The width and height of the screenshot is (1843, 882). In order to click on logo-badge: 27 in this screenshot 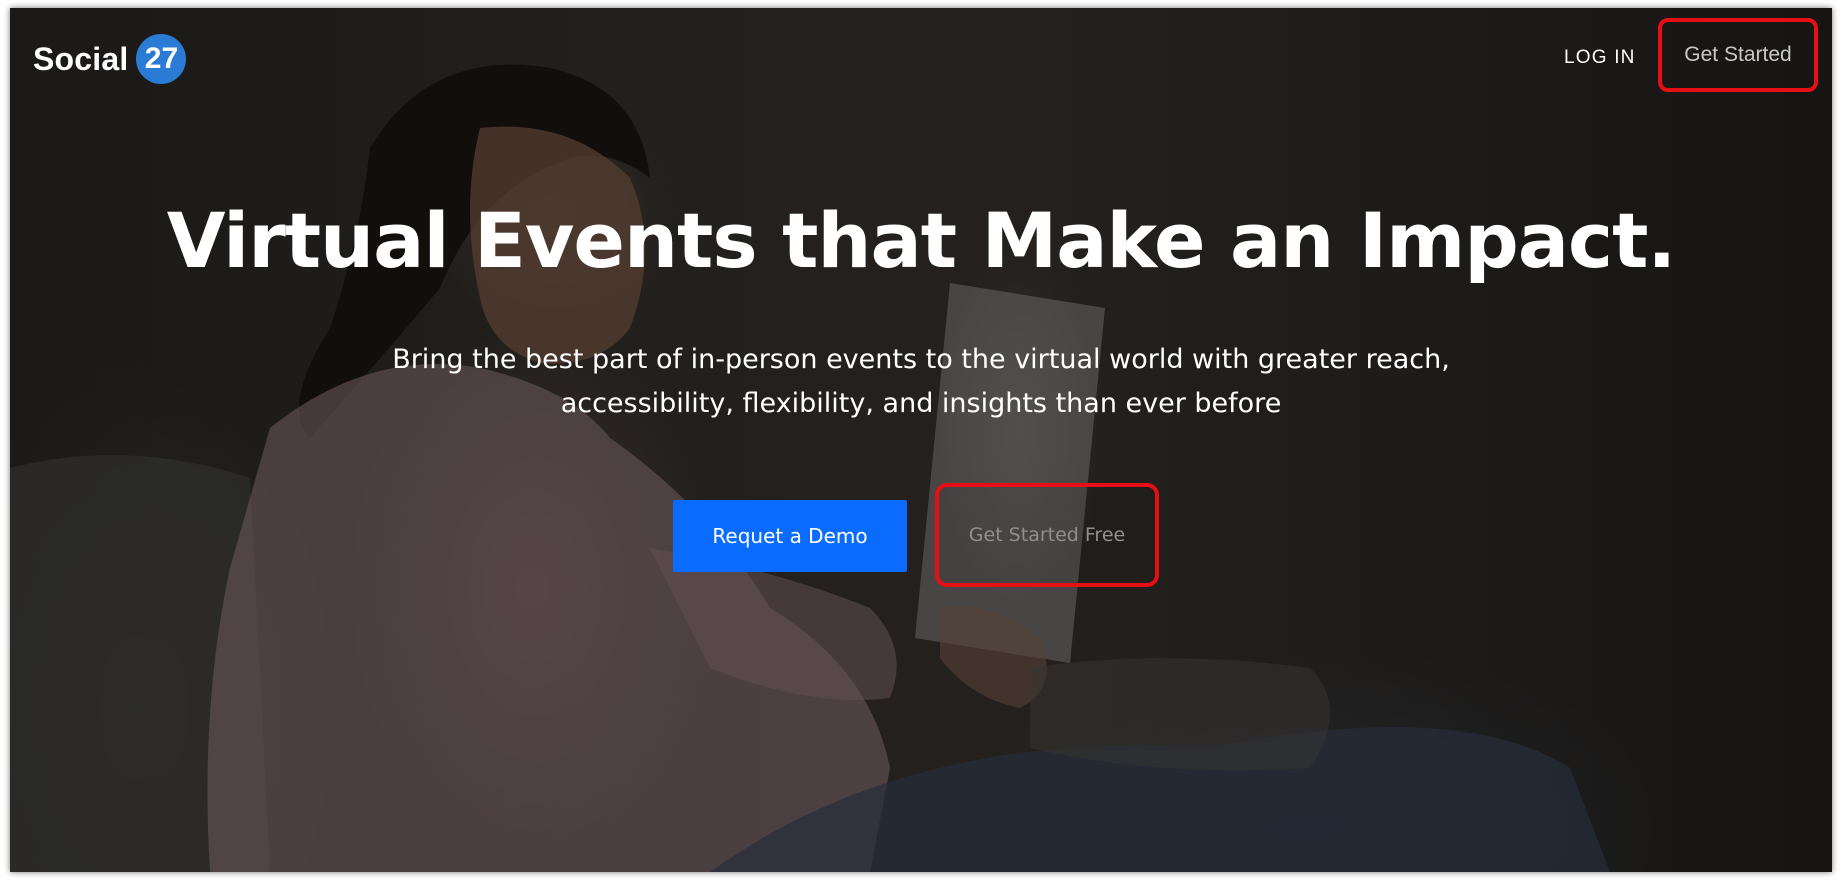, I will do `click(161, 59)`.